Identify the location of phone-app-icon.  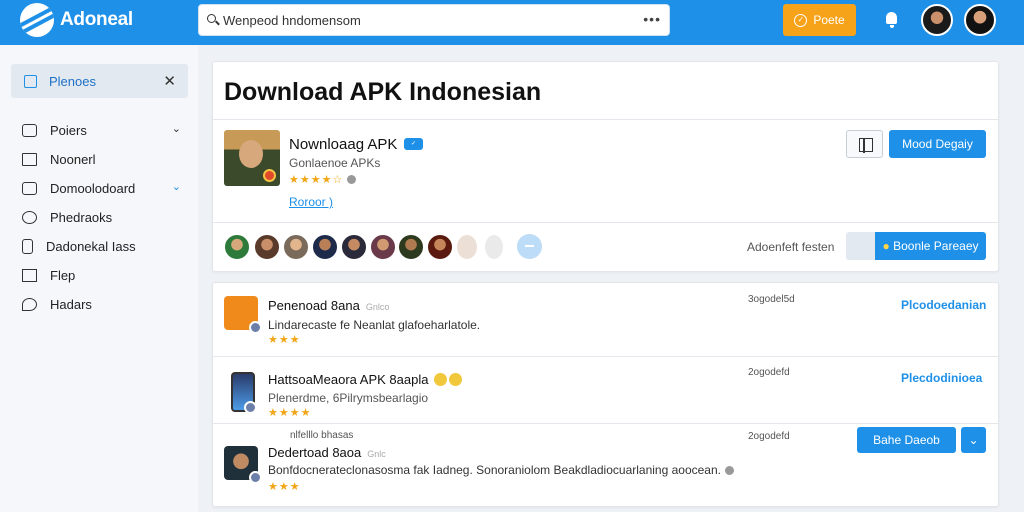
(244, 393).